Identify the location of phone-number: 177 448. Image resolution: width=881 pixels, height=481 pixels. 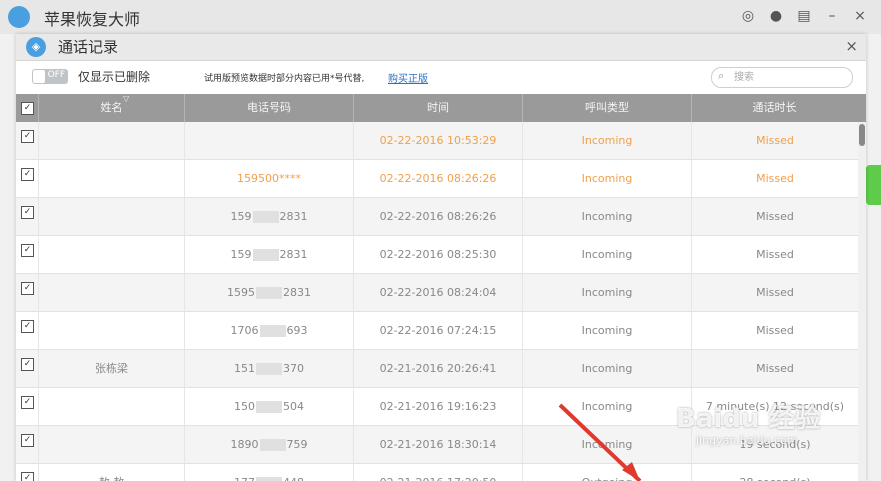
(269, 472).